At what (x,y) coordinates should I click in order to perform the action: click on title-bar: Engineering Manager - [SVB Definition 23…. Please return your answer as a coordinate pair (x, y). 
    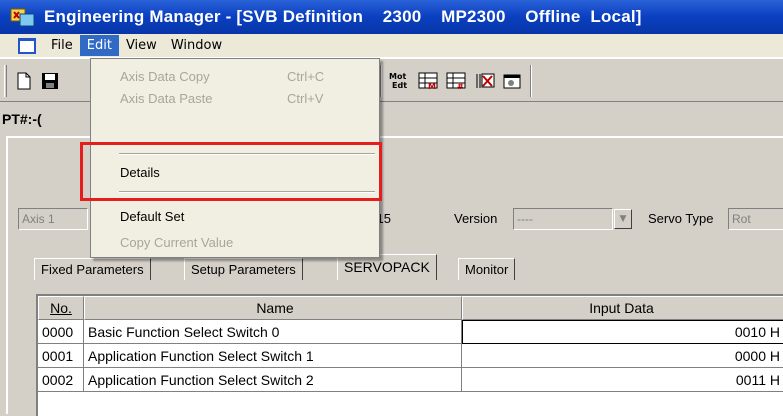
    Looking at the image, I should click on (391, 17).